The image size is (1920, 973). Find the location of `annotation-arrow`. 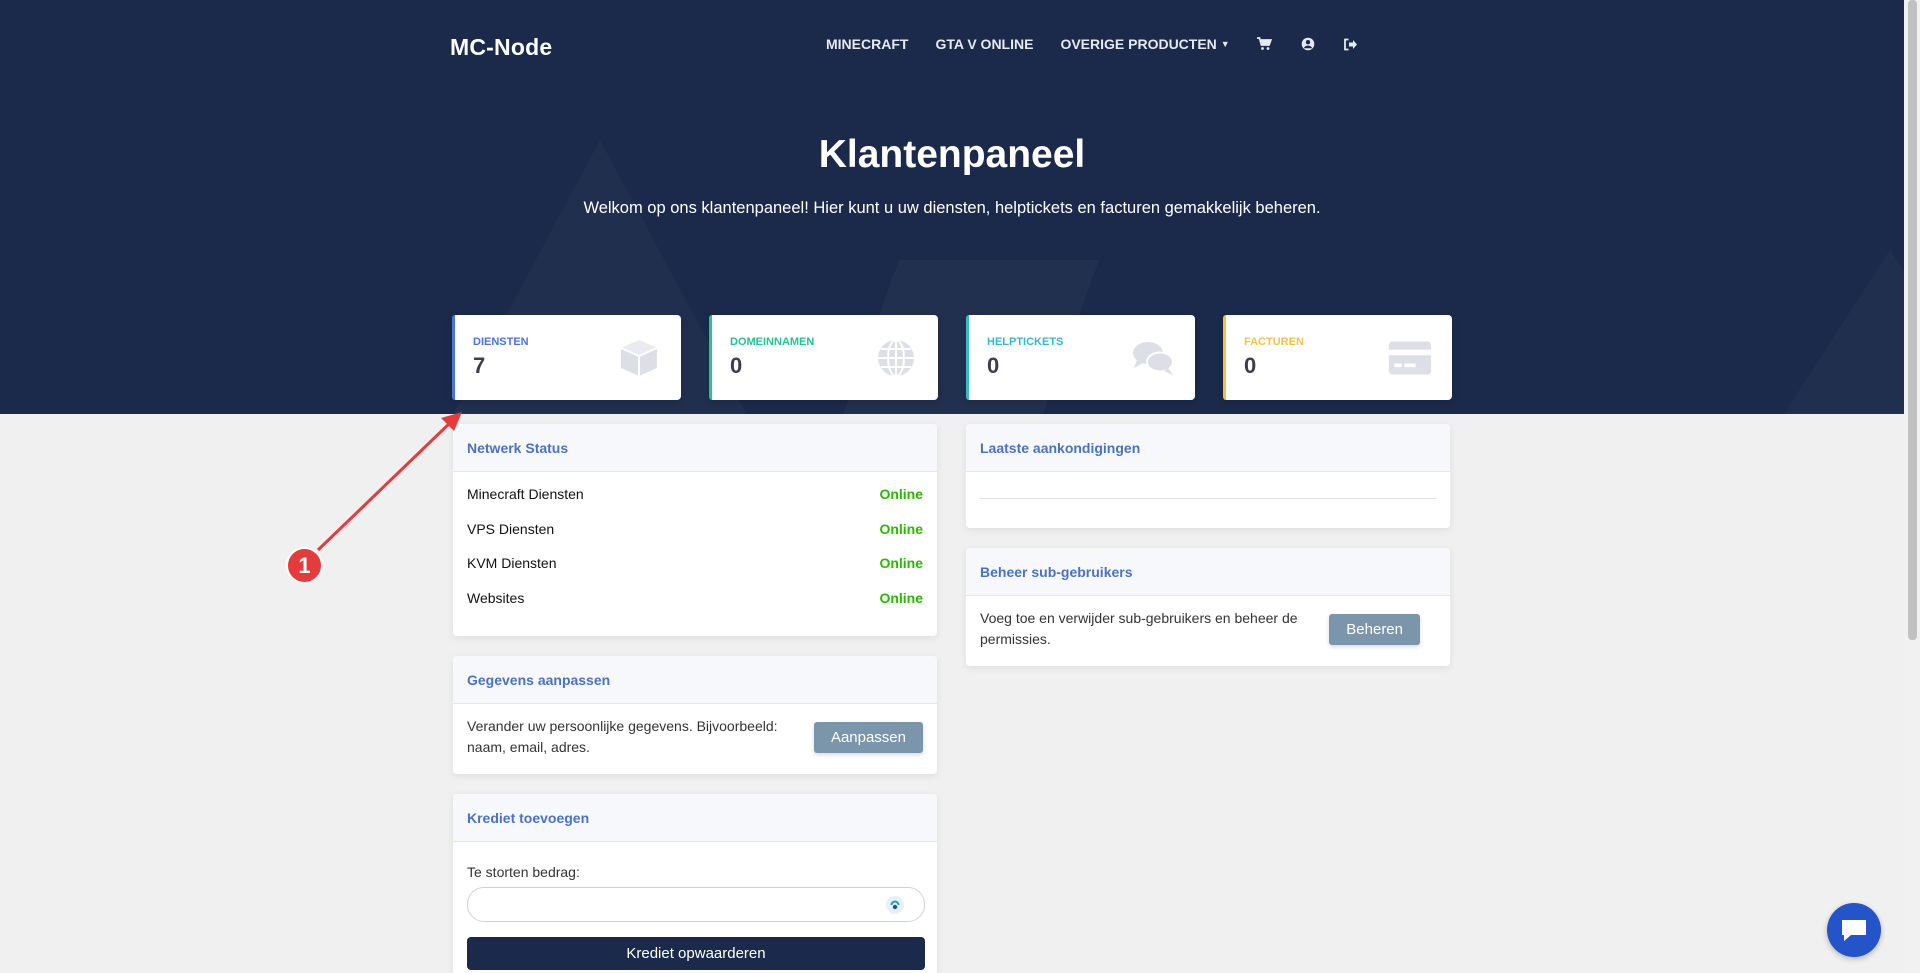

annotation-arrow is located at coordinates (389, 482).